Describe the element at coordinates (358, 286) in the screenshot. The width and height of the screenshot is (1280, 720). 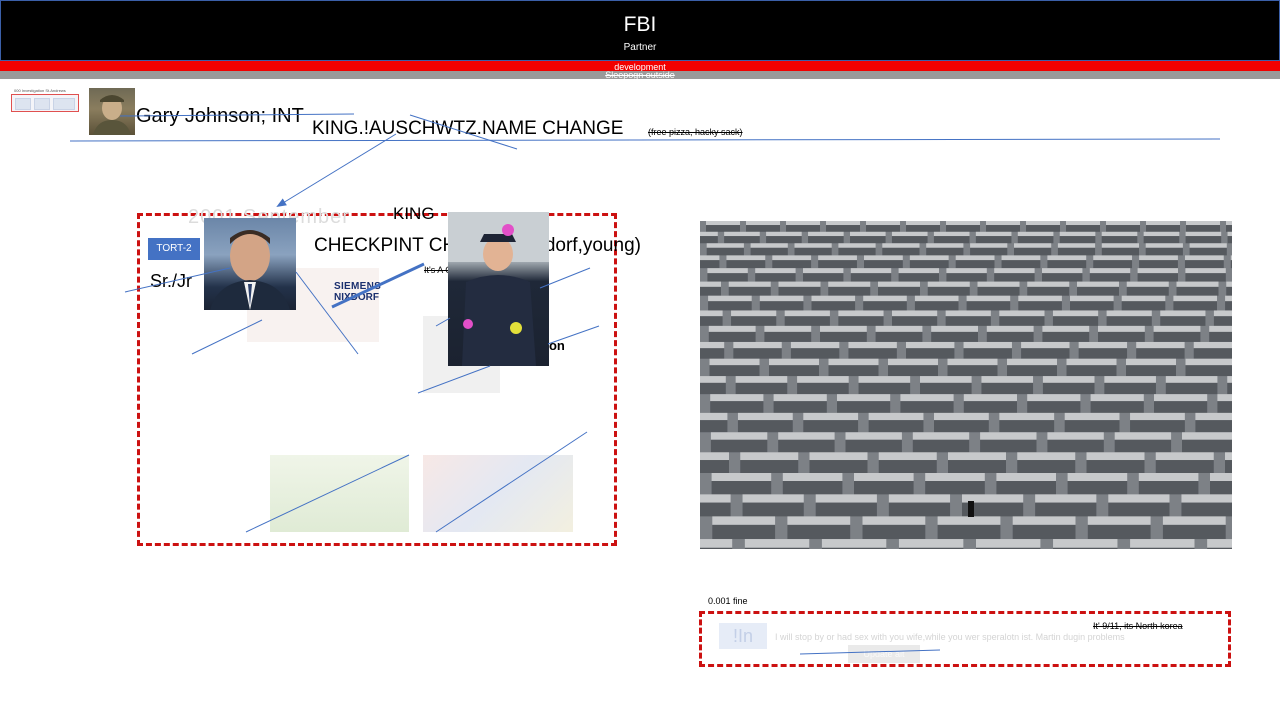
I see `logo-line-1: SIEMENS` at that location.